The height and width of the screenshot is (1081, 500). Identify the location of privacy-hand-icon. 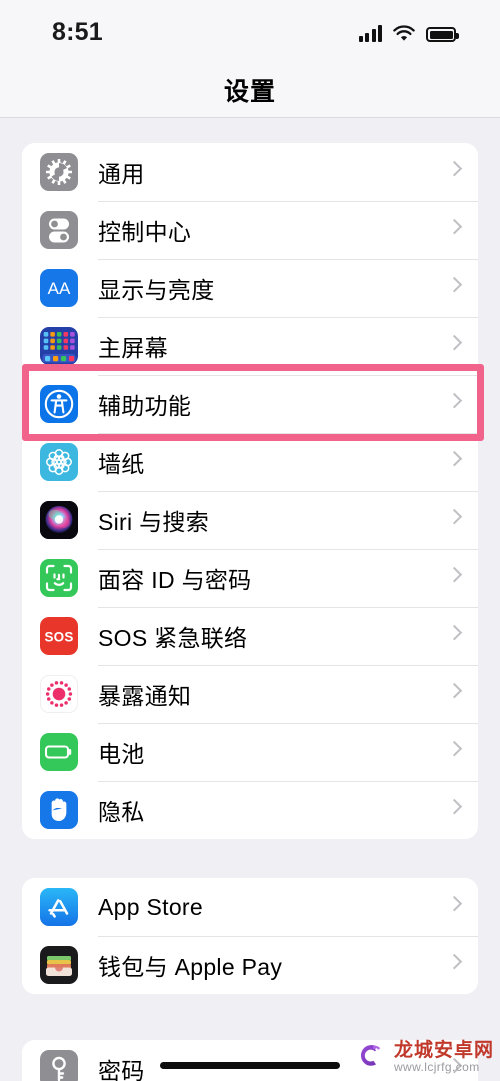
(59, 810).